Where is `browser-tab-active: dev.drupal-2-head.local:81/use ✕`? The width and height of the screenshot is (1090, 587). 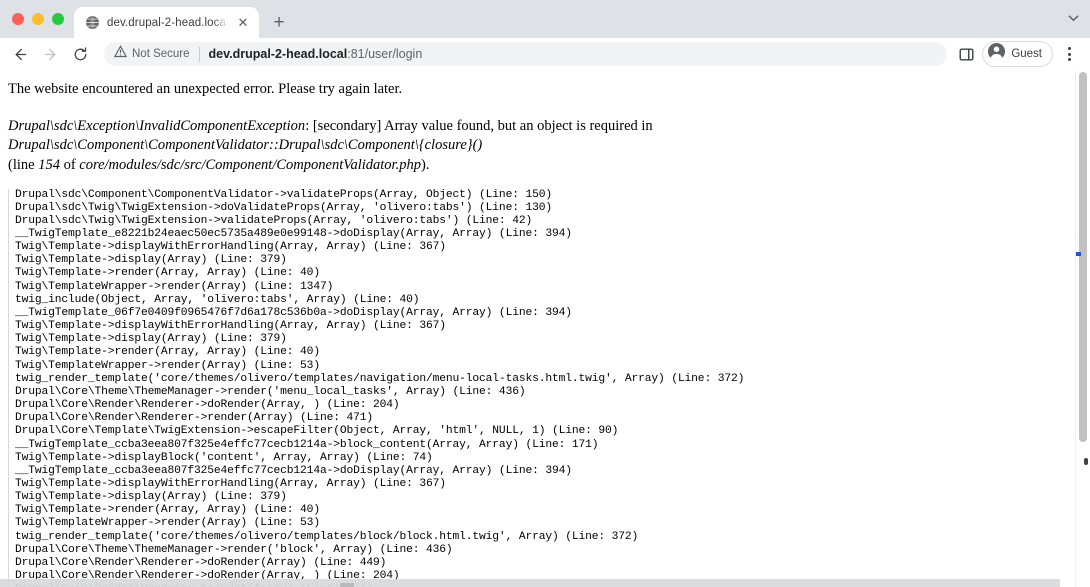
browser-tab-active: dev.drupal-2-head.local:81/use ✕ is located at coordinates (166, 22).